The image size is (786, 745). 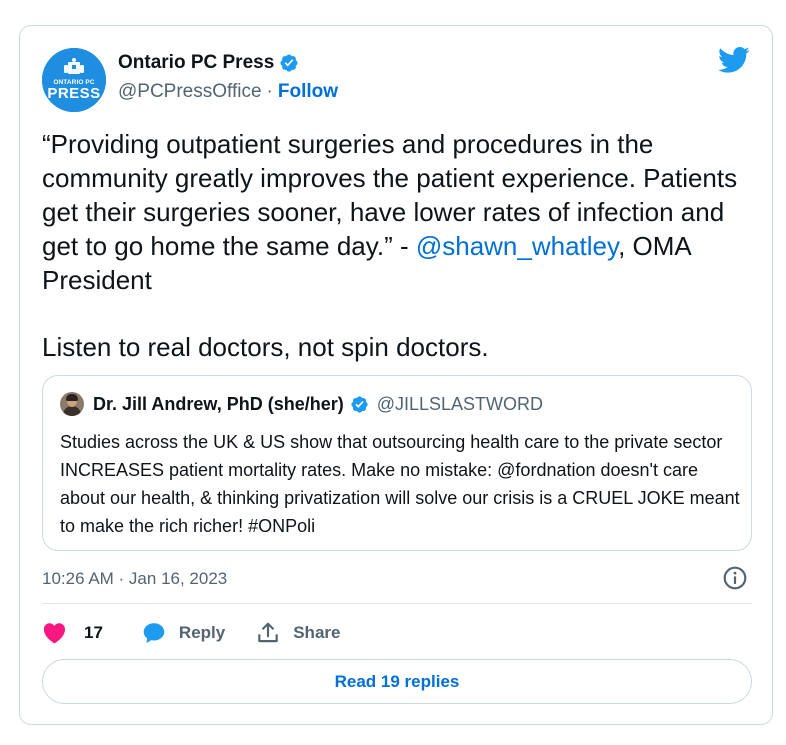 I want to click on action-bar: 17 Reply Share, so click(x=206, y=633).